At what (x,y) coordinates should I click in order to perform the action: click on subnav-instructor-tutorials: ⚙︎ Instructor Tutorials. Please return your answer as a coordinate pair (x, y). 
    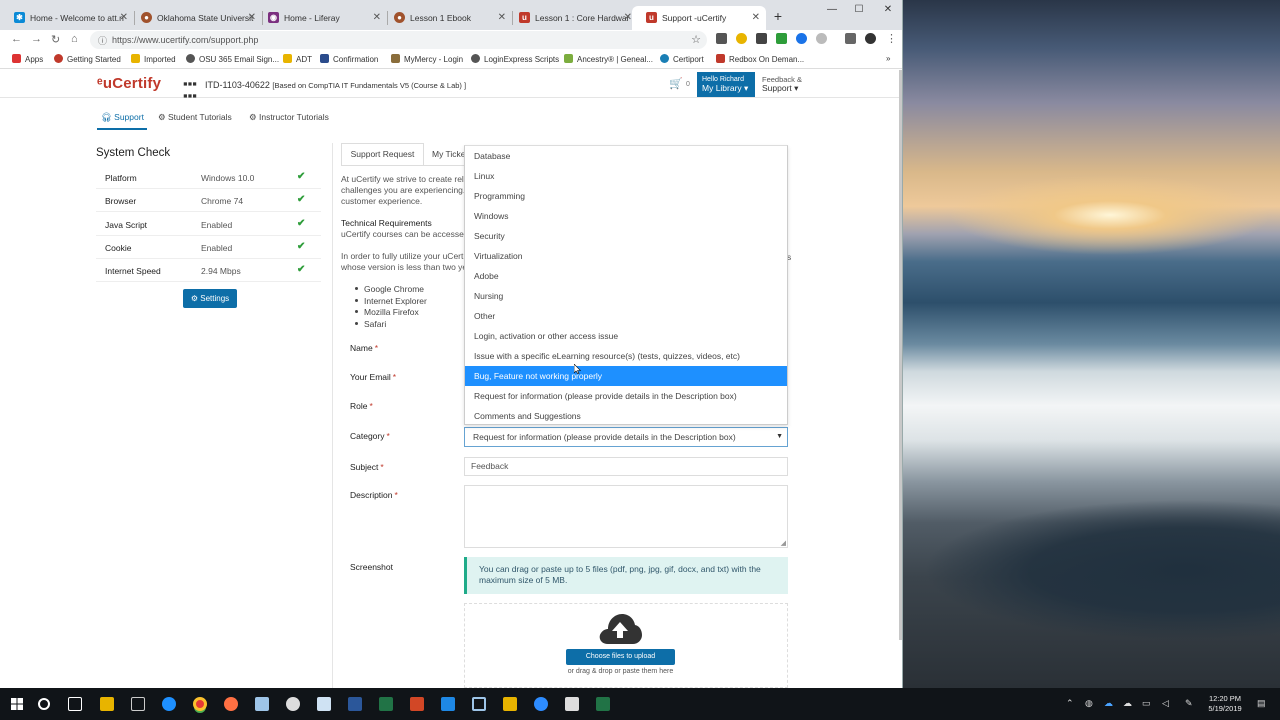
    Looking at the image, I should click on (289, 117).